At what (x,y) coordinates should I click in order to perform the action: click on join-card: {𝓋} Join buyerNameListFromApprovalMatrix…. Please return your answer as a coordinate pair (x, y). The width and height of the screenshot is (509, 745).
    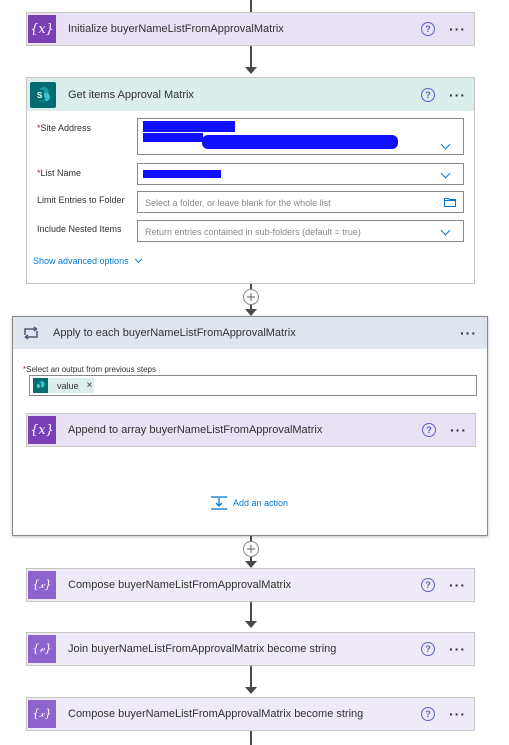
    Looking at the image, I should click on (250, 649).